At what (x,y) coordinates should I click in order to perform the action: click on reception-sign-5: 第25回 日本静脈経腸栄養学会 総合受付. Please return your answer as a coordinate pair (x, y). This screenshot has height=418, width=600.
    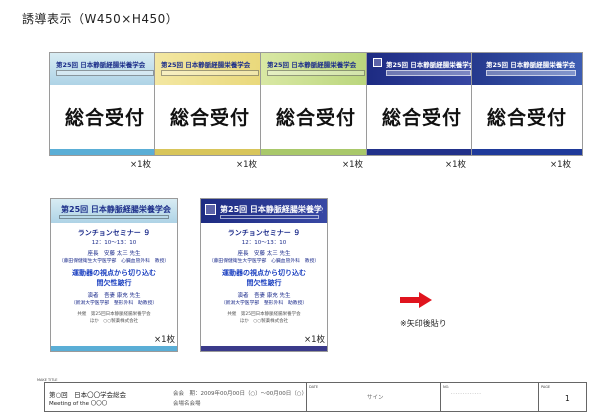
    Looking at the image, I should click on (527, 104).